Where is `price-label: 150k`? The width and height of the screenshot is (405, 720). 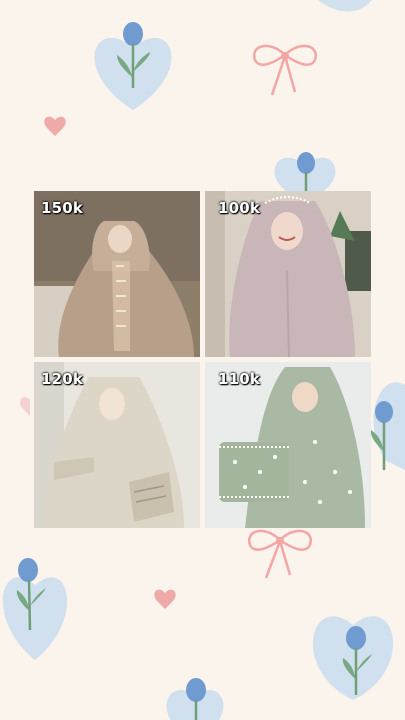 price-label: 150k is located at coordinates (62, 208).